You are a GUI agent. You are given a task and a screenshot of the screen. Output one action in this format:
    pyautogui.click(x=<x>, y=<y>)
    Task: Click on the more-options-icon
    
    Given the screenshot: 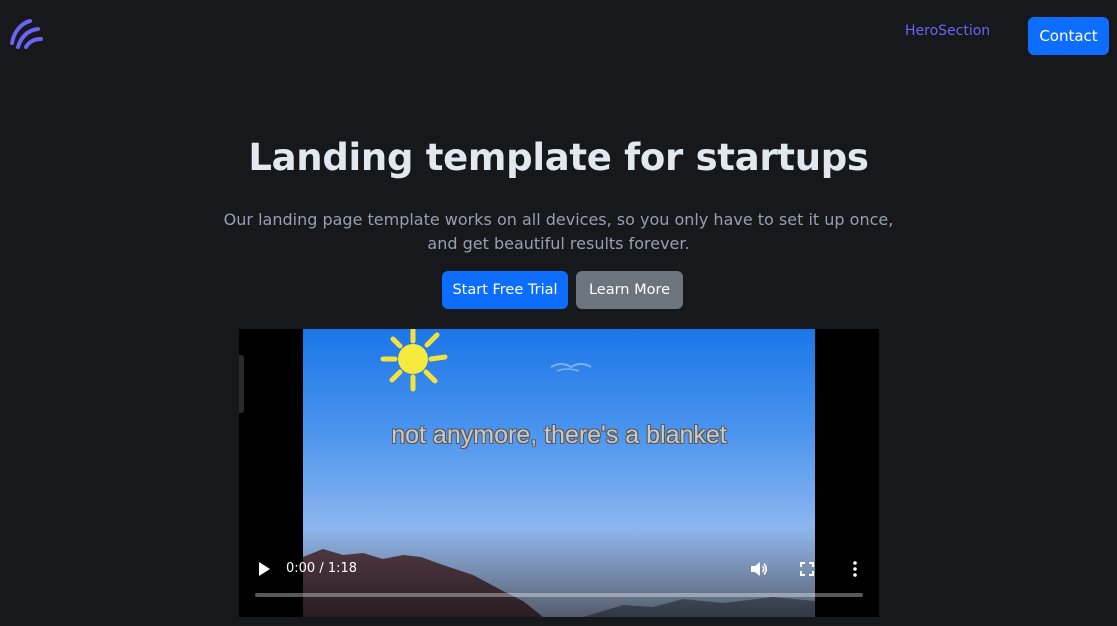 What is the action you would take?
    pyautogui.click(x=855, y=569)
    